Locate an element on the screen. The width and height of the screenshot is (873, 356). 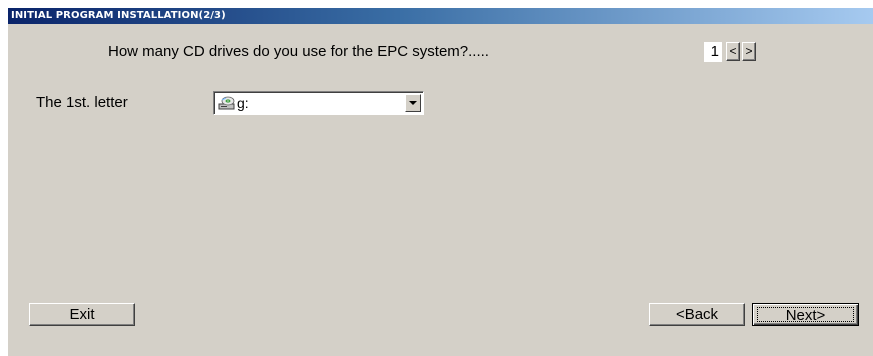
next-button-label: Next> is located at coordinates (805, 315).